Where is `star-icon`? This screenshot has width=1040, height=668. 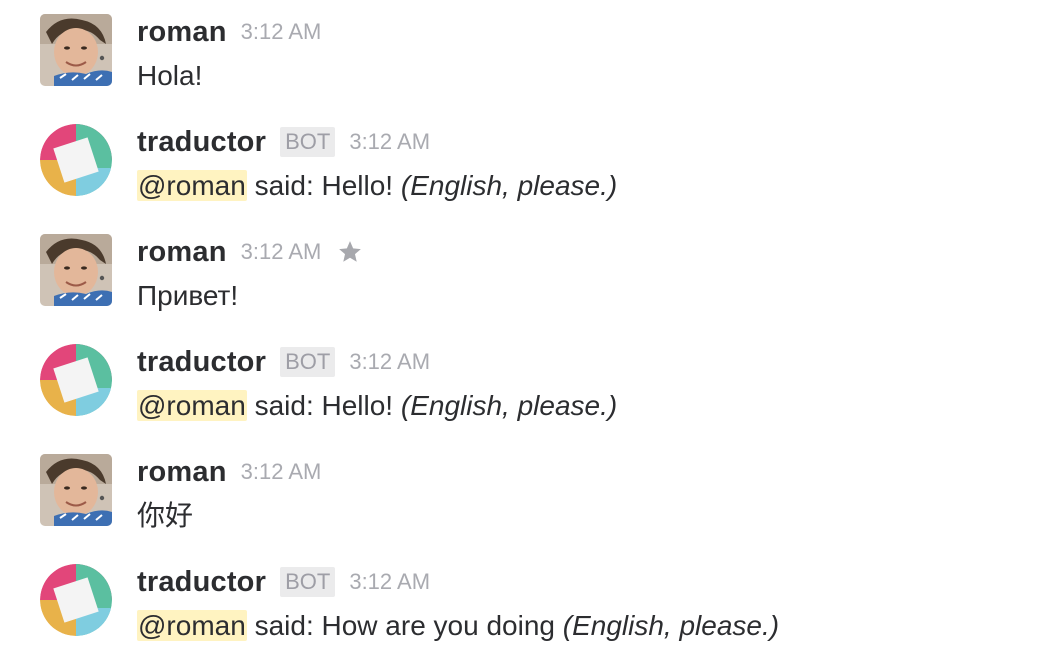
star-icon is located at coordinates (350, 252).